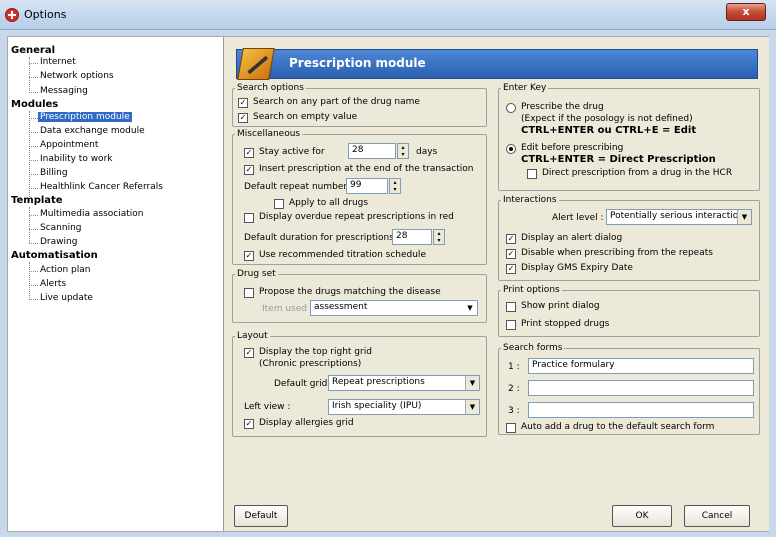  What do you see at coordinates (58, 62) in the screenshot?
I see `tree-item-internet: Internet` at bounding box center [58, 62].